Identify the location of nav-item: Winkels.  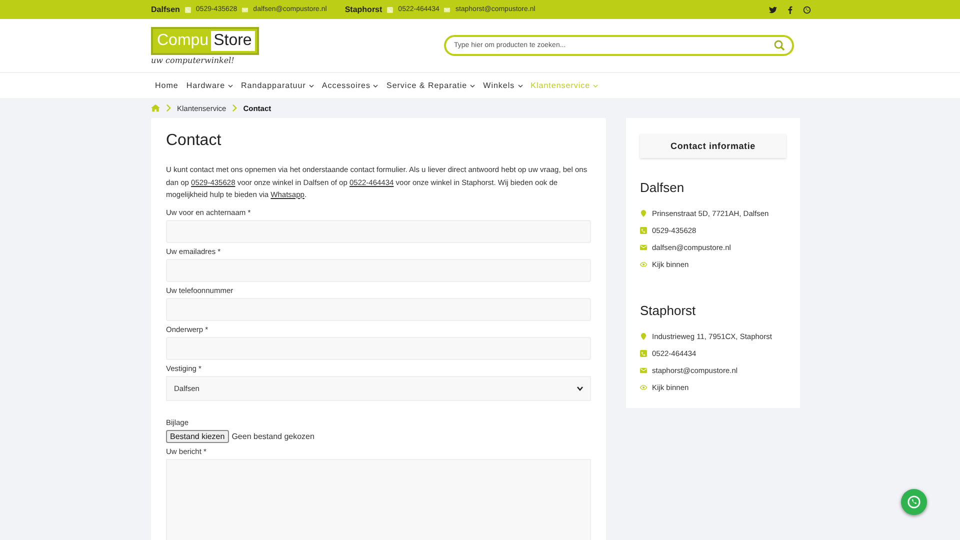
(503, 85).